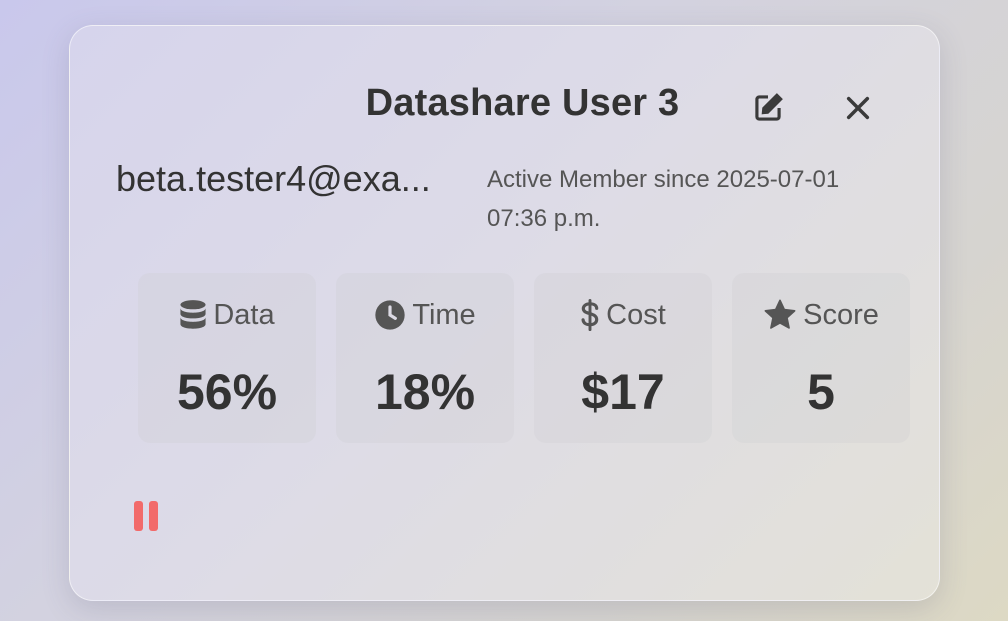 Image resolution: width=1008 pixels, height=621 pixels. What do you see at coordinates (227, 392) in the screenshot?
I see `stat-data-value: 56%` at bounding box center [227, 392].